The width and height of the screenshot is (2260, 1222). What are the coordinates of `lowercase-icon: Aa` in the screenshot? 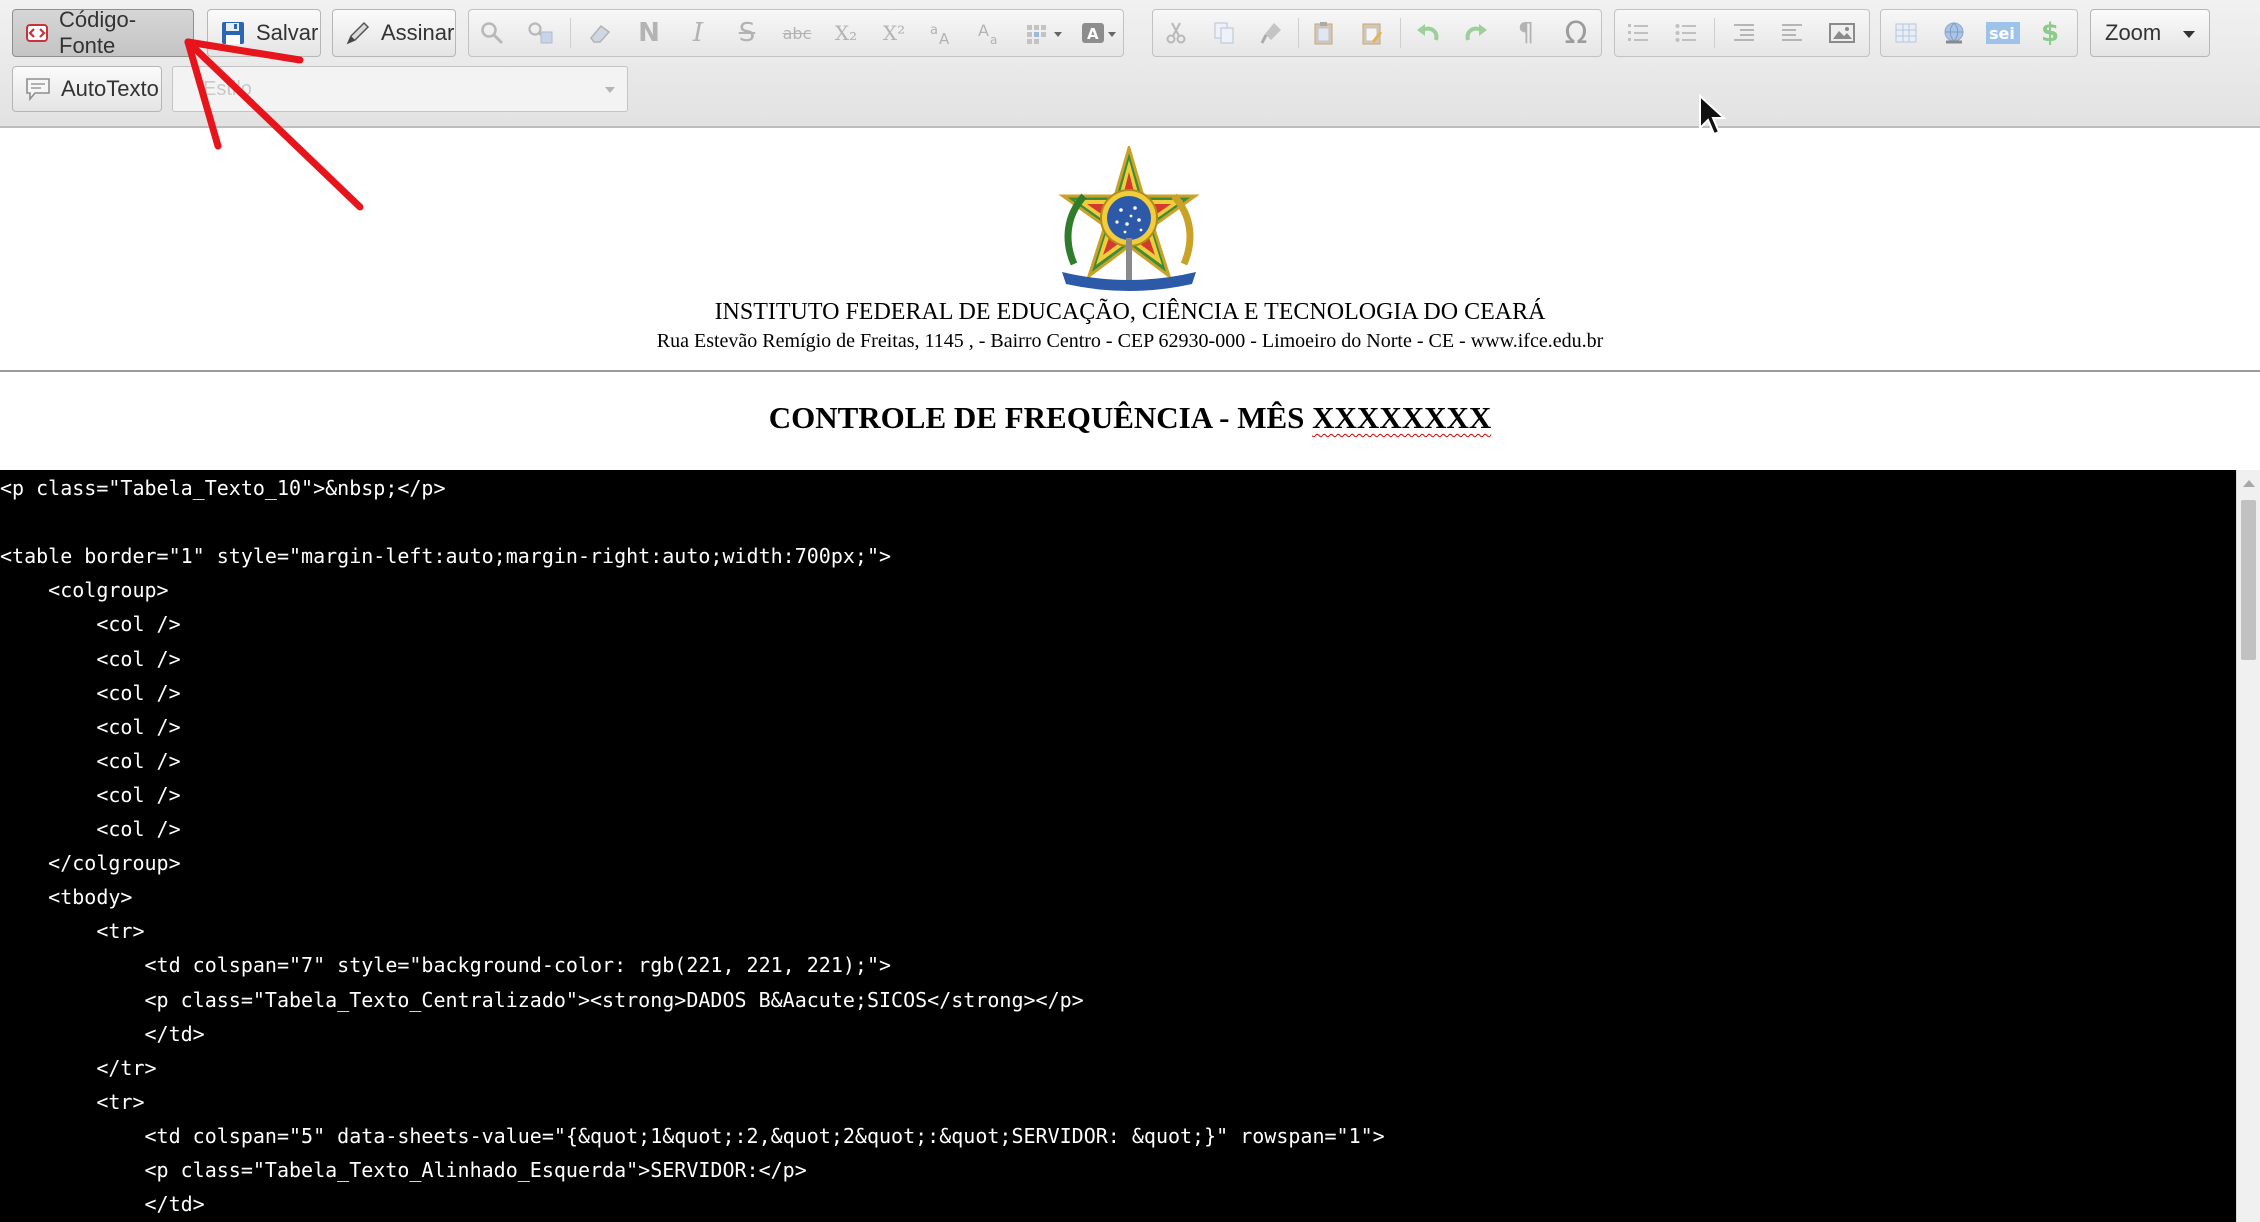 It's located at (990, 33).